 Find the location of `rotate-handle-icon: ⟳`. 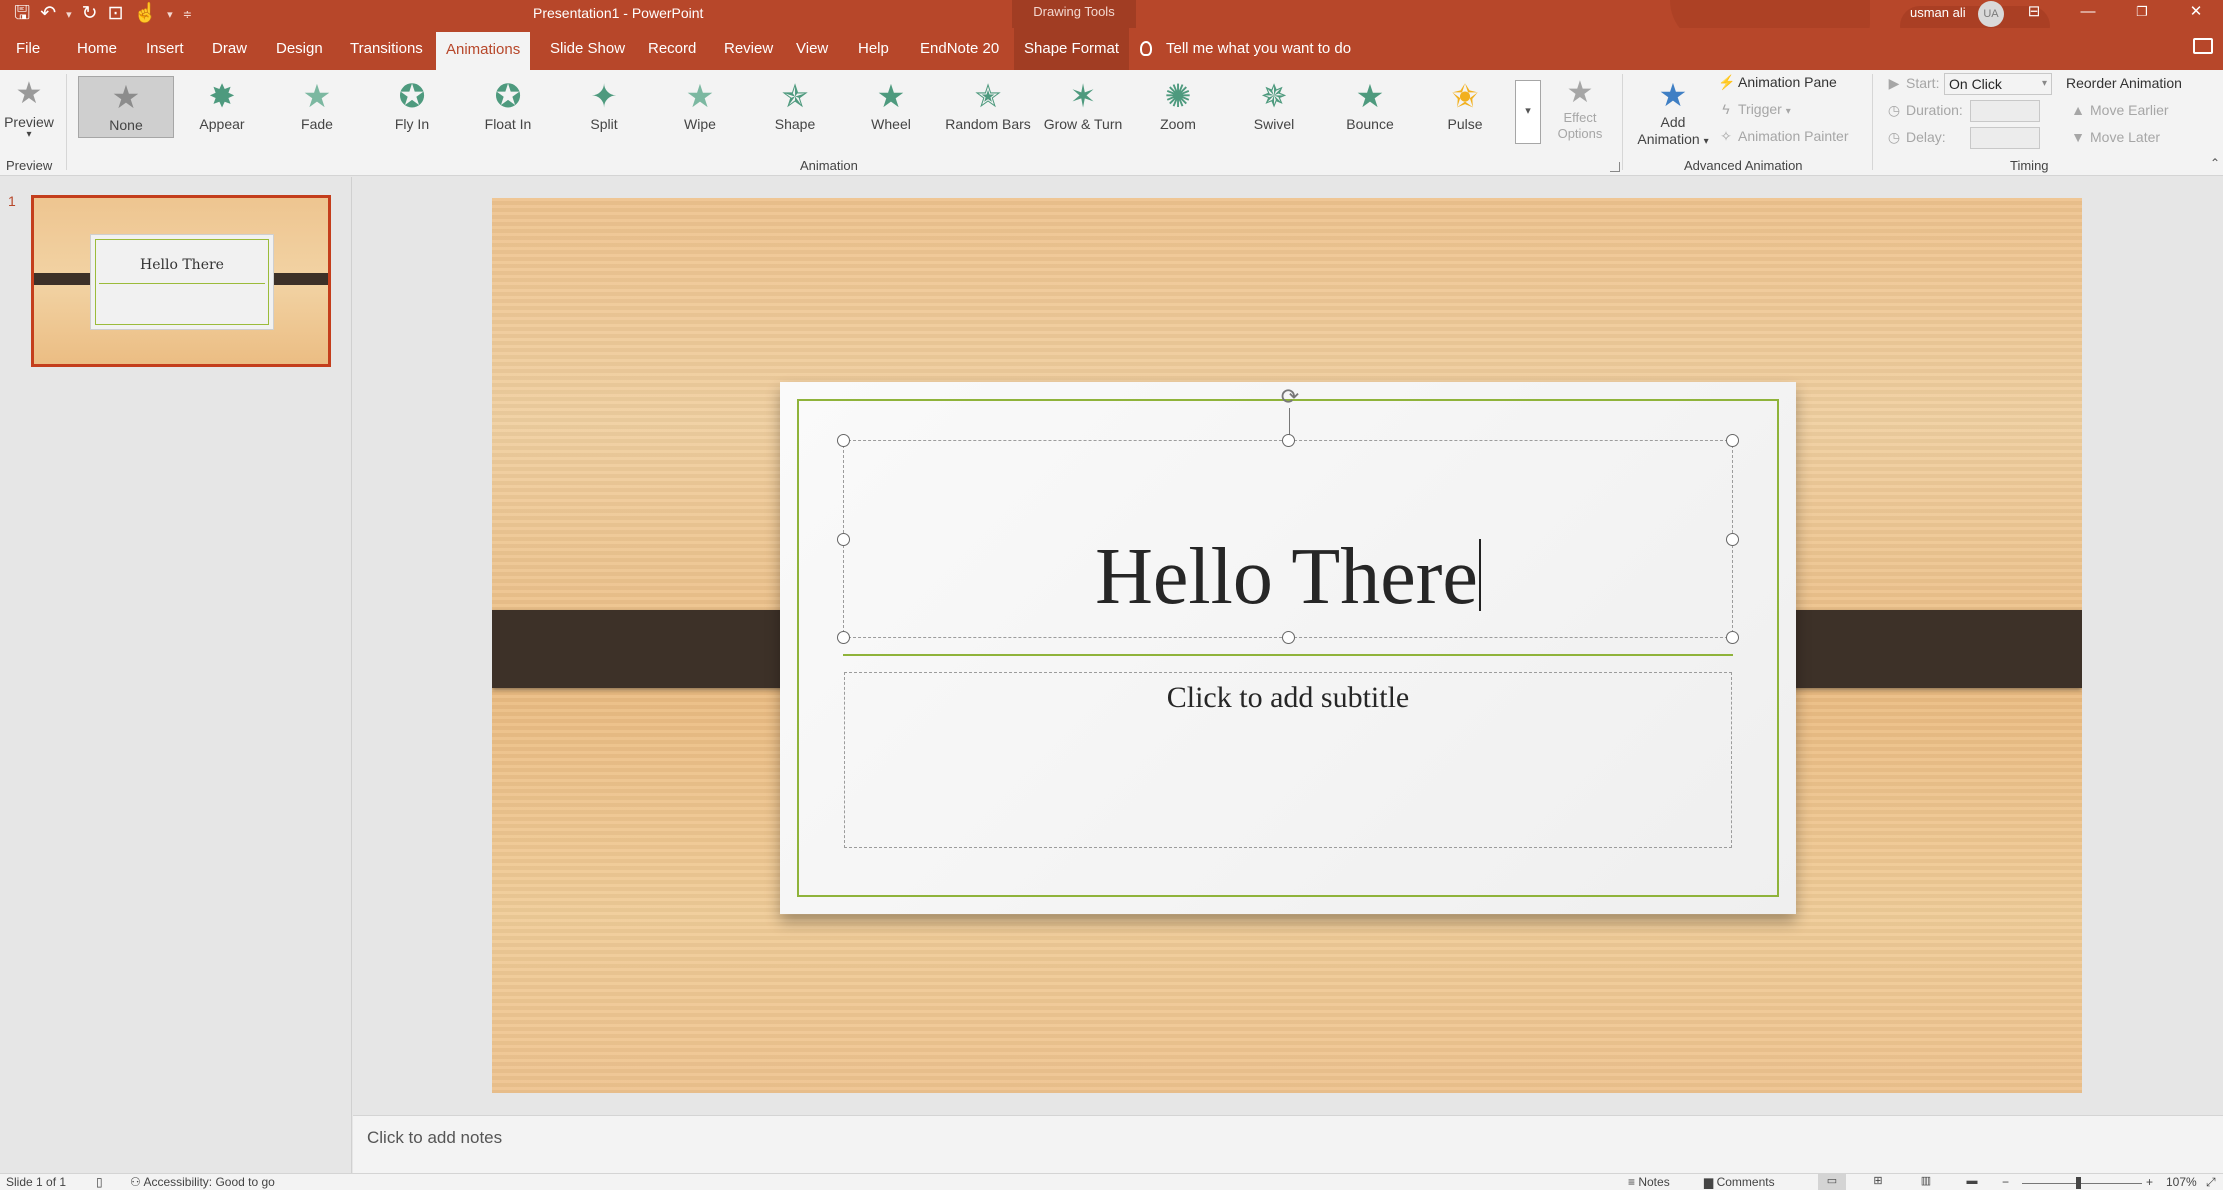

rotate-handle-icon: ⟳ is located at coordinates (1290, 398).